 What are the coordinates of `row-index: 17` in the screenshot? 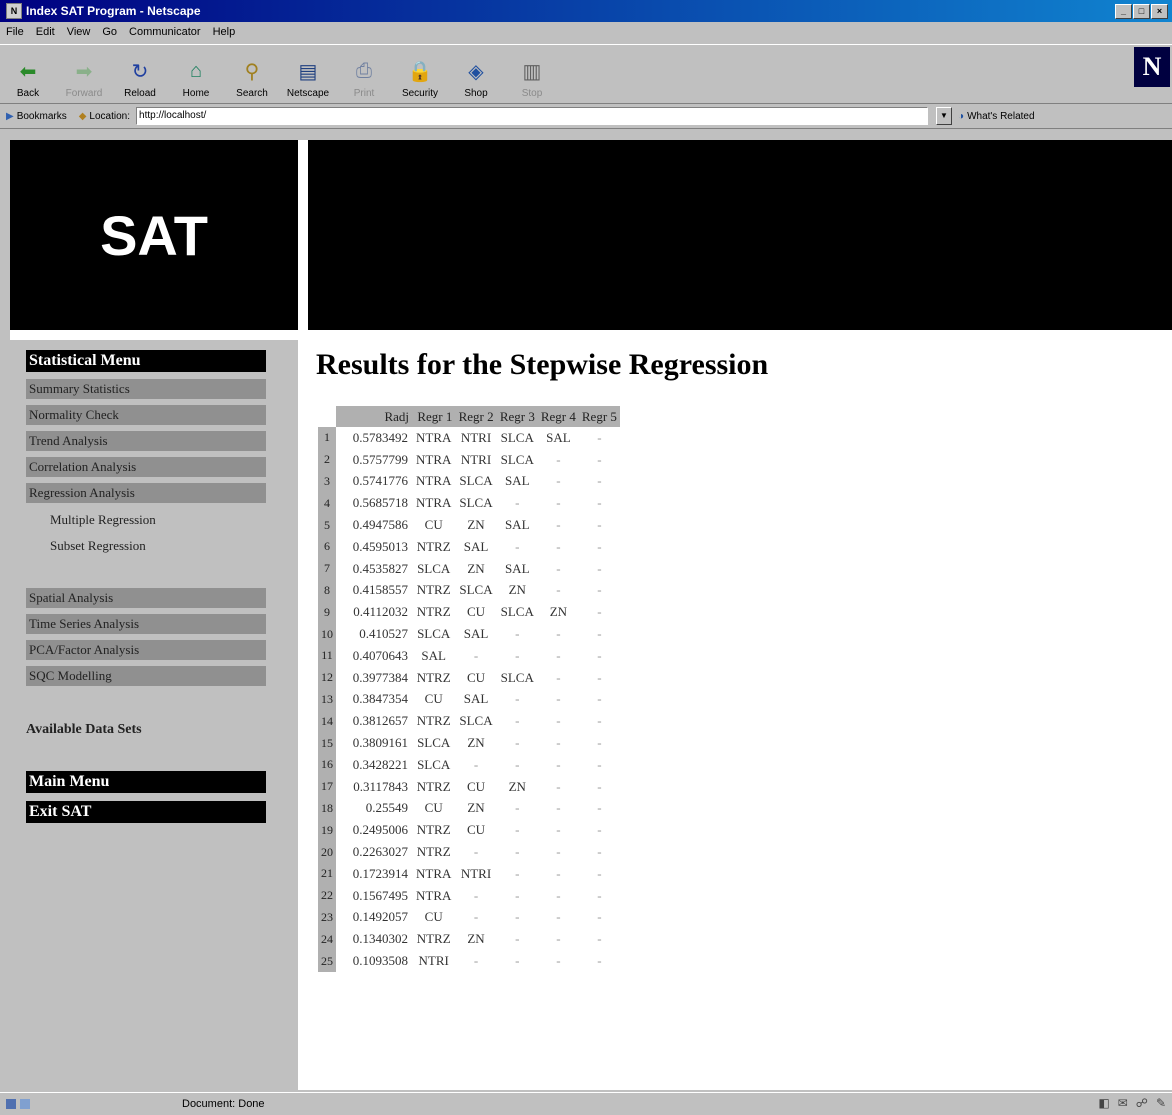 It's located at (327, 786).